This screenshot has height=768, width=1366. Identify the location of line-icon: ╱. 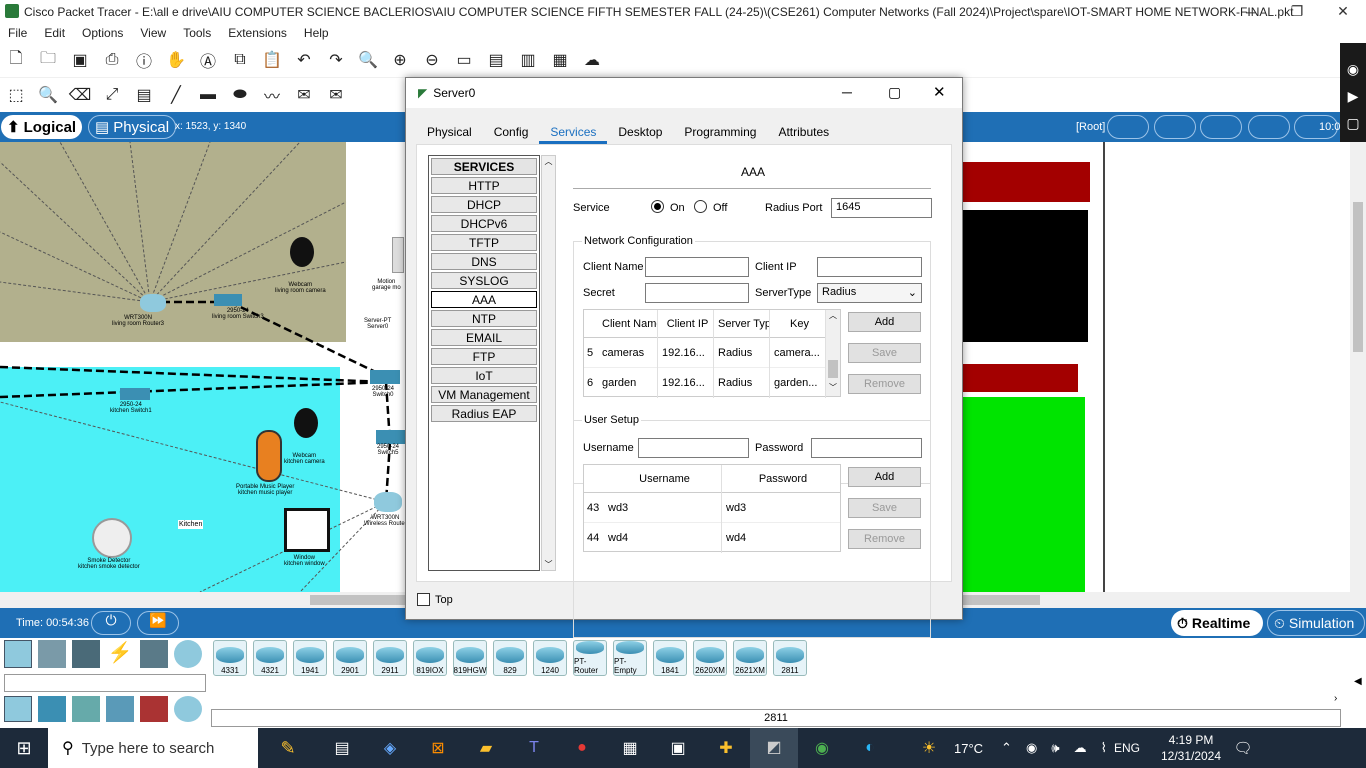
(176, 95).